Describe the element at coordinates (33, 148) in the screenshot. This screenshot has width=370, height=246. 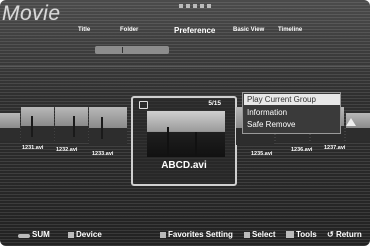
I see `file-name: 1231.avi` at that location.